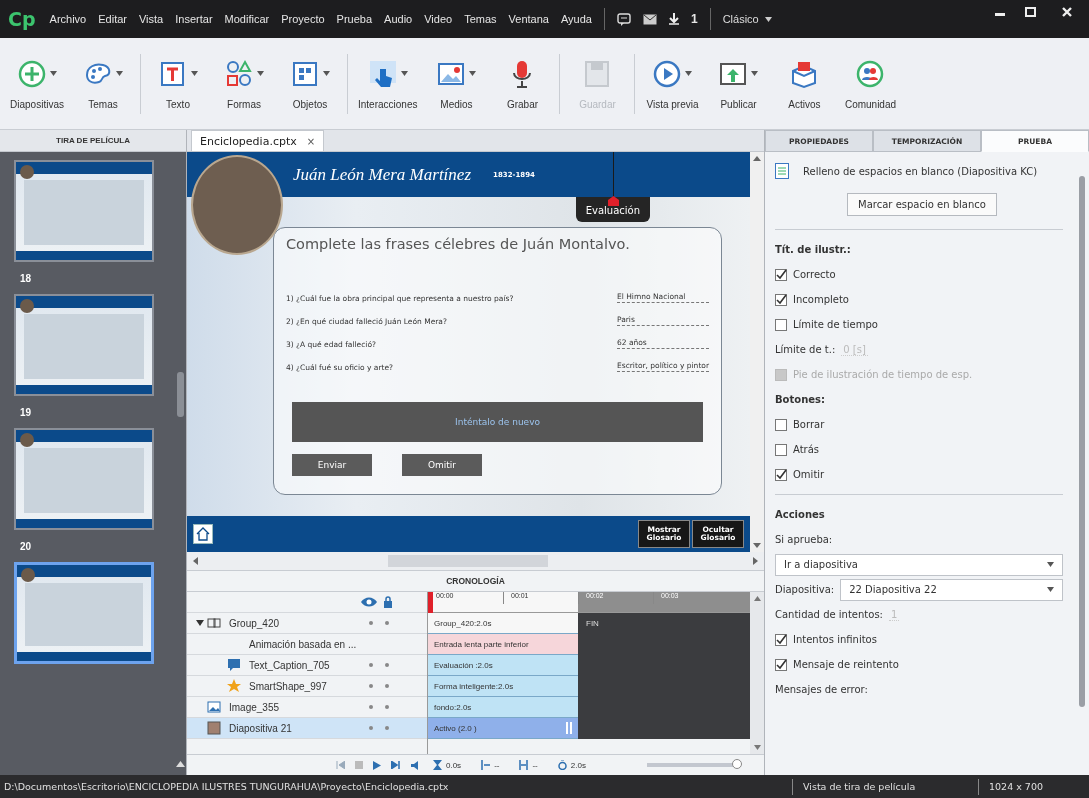 This screenshot has width=1089, height=798. I want to click on timeline-bar: fondo:2.0s, so click(503, 707).